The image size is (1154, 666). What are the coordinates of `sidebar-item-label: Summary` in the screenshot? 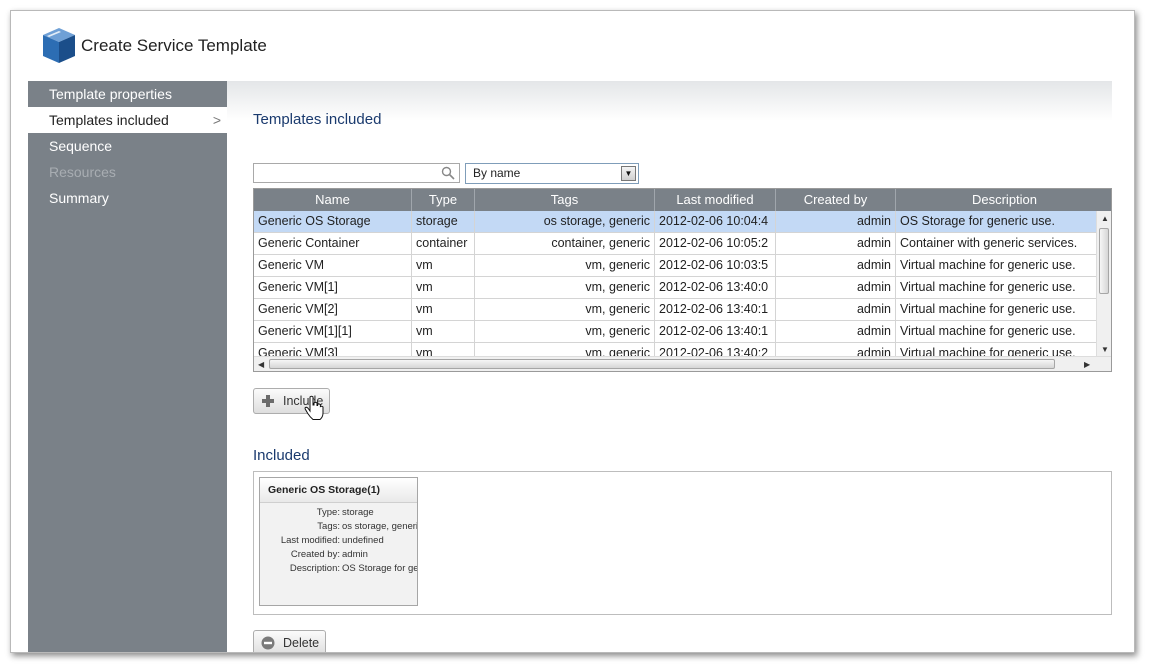 It's located at (79, 198).